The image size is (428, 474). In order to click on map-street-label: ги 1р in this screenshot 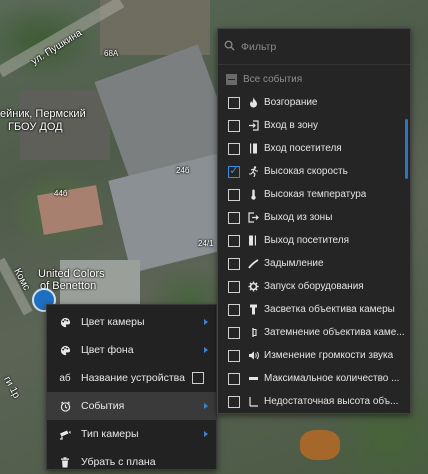, I will do `click(11, 387)`.